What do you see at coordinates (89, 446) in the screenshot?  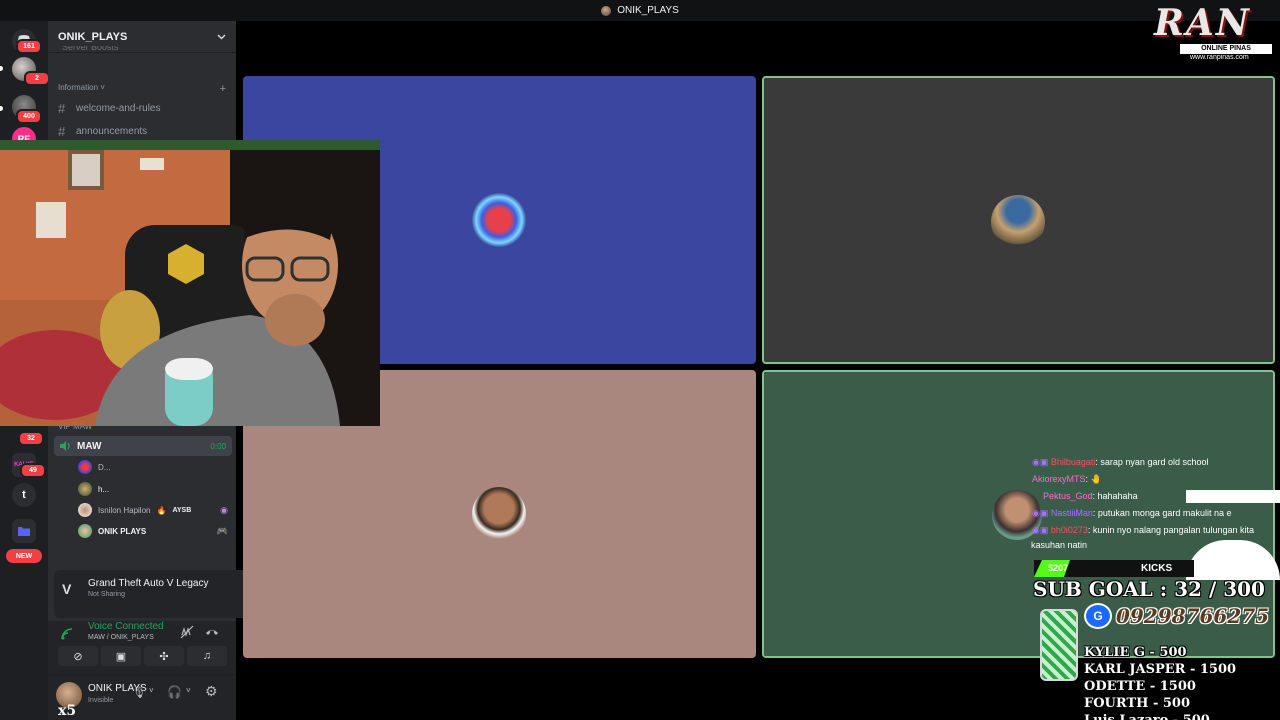 I see `voice-channel-label: MAW` at bounding box center [89, 446].